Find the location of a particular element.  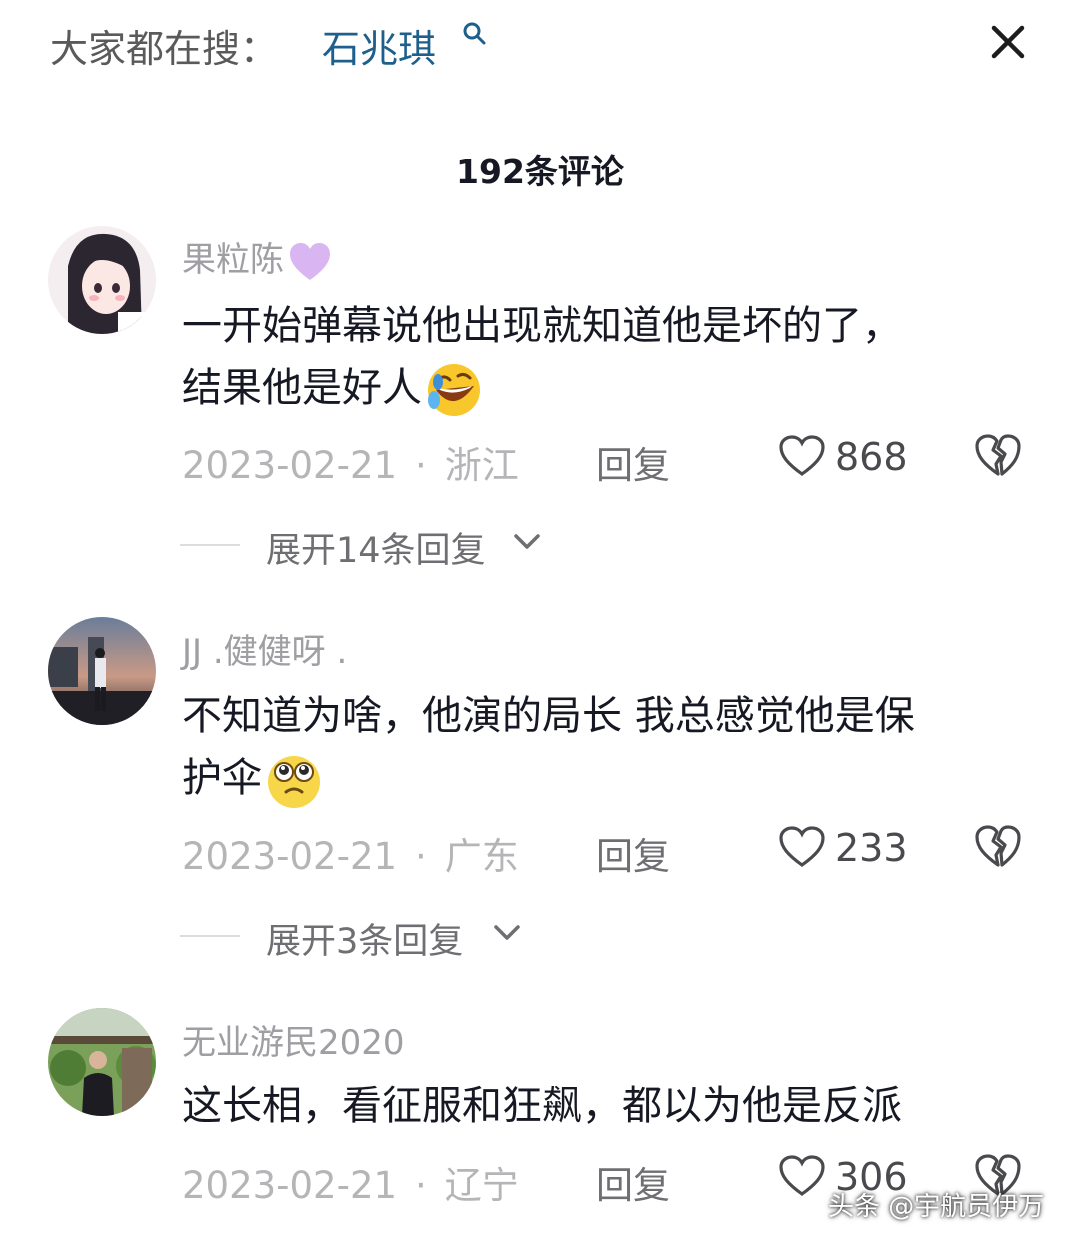

username: 无业游民2020 is located at coordinates (293, 1039).